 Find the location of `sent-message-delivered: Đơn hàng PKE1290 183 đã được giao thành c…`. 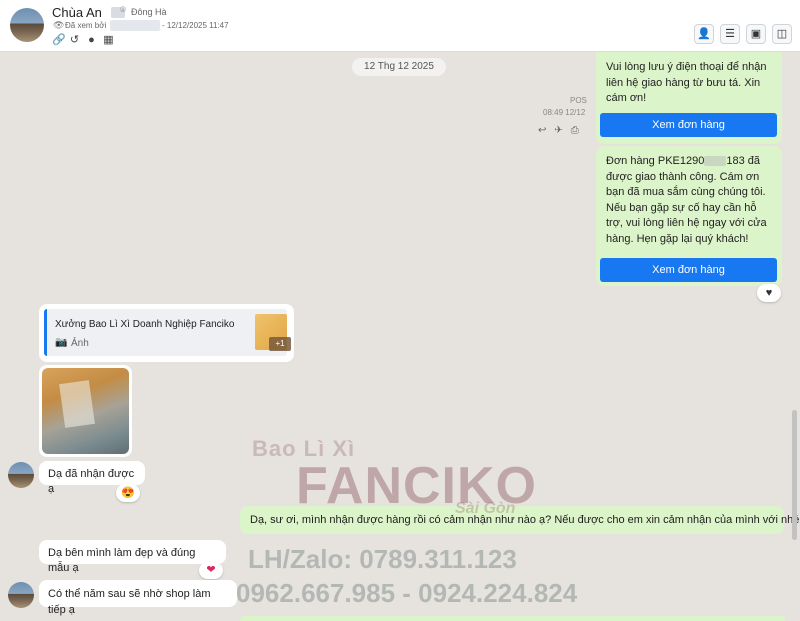

sent-message-delivered: Đơn hàng PKE1290 183 đã được giao thành c… is located at coordinates (689, 216).